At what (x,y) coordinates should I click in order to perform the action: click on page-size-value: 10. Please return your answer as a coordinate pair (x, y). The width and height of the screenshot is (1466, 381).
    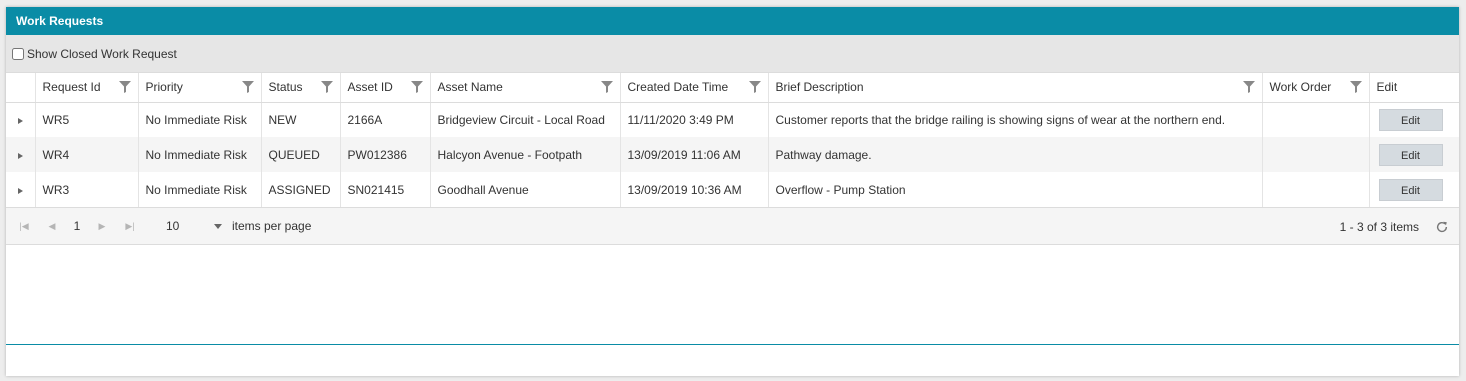
    Looking at the image, I should click on (173, 226).